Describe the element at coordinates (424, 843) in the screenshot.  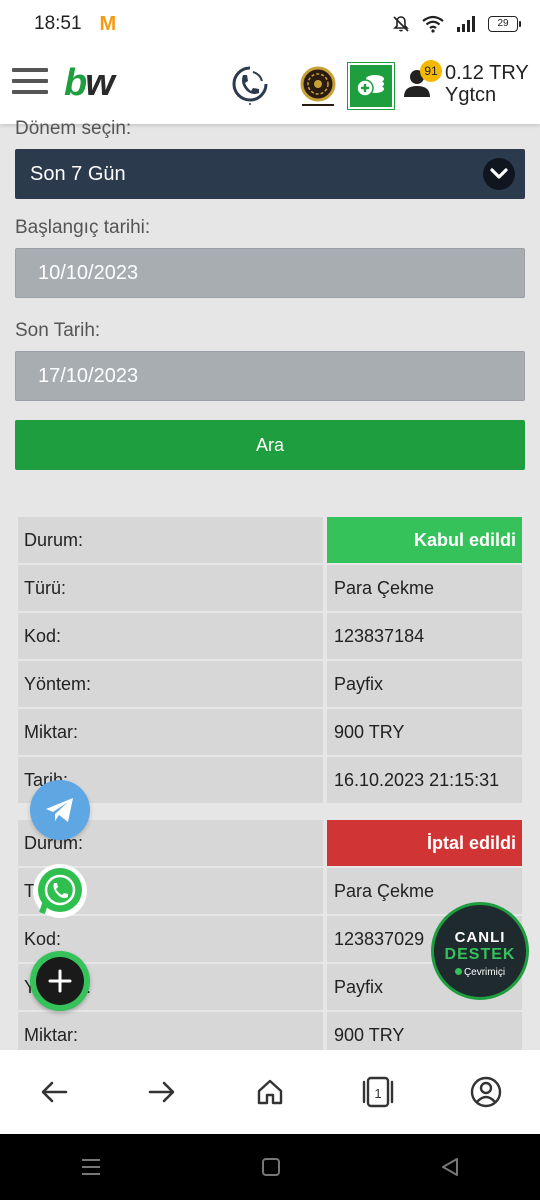
I see `status-badge: İptal edildi` at that location.